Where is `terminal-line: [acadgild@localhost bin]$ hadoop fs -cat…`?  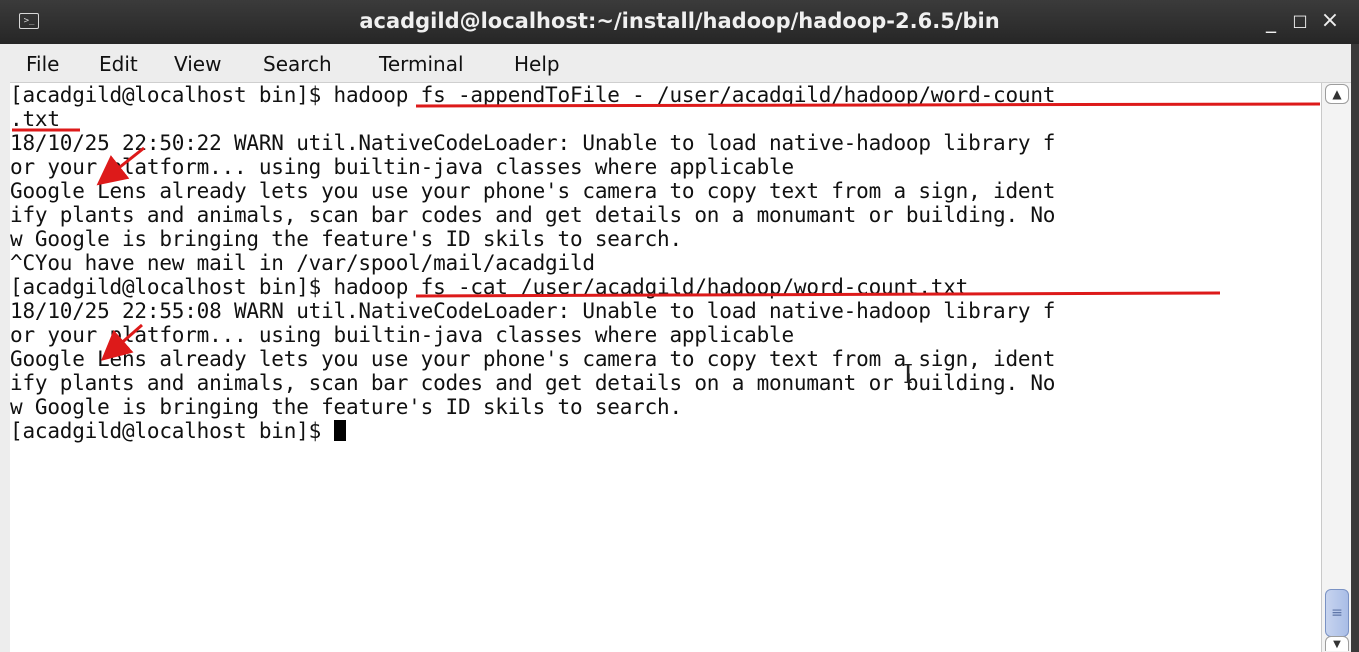
terminal-line: [acadgild@localhost bin]$ hadoop fs -cat… is located at coordinates (489, 287).